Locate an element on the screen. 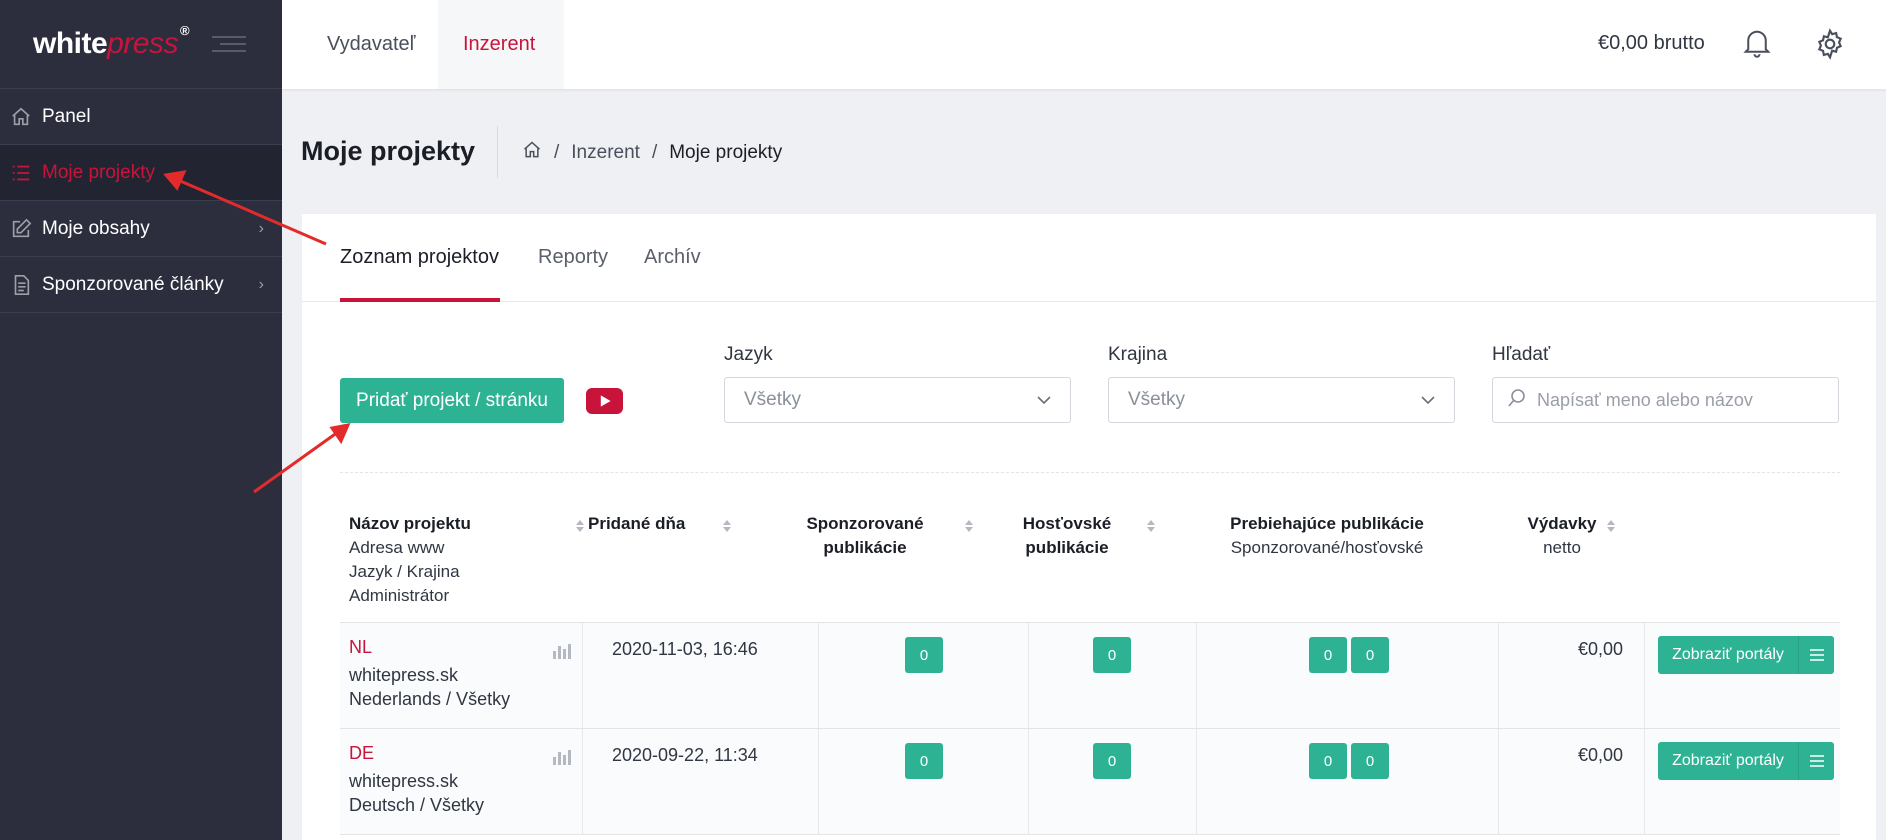 The image size is (1886, 840). chevron-down-icon is located at coordinates (1044, 403).